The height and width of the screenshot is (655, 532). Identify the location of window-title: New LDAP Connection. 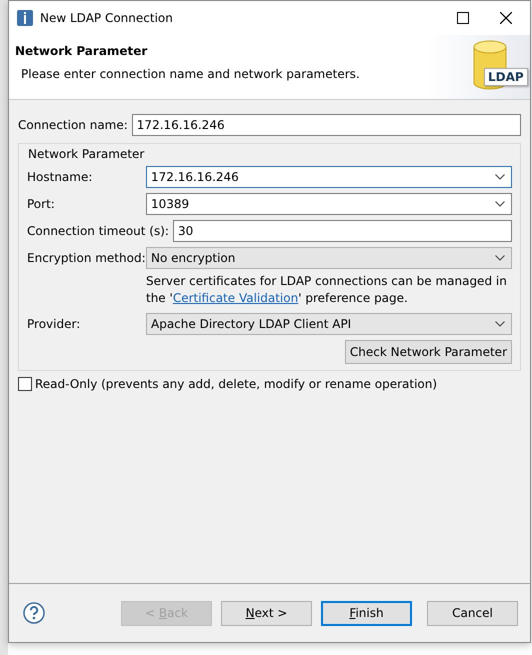
(106, 18).